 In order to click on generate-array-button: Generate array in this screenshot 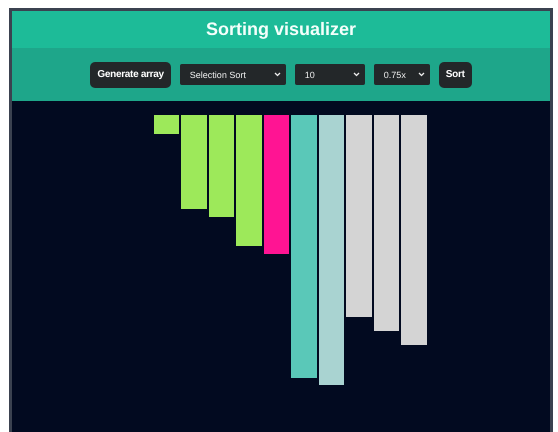, I will do `click(130, 75)`.